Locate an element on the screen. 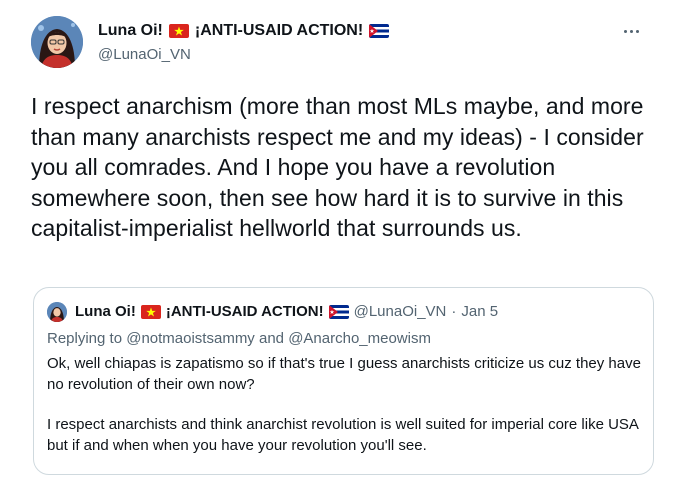  author-handle: @LunaOi_VN is located at coordinates (144, 55).